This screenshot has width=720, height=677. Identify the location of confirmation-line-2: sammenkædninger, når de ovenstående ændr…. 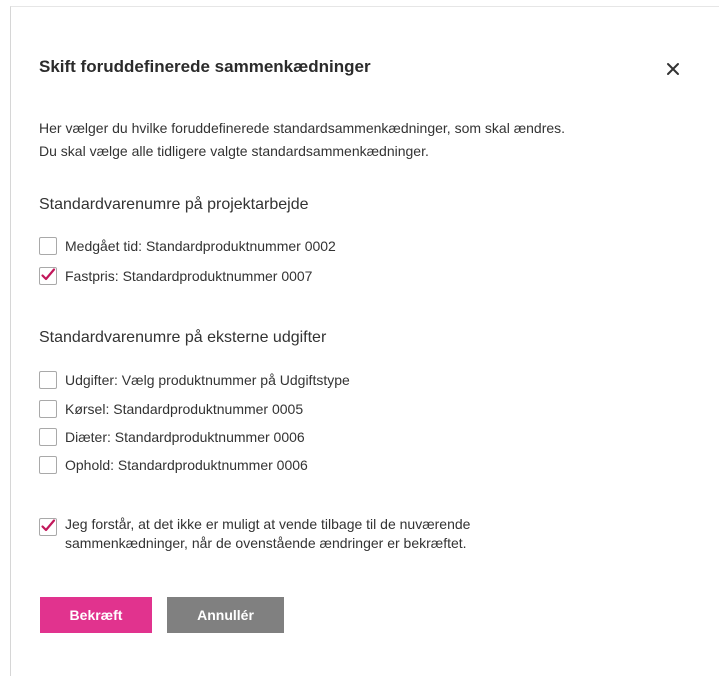
(266, 543).